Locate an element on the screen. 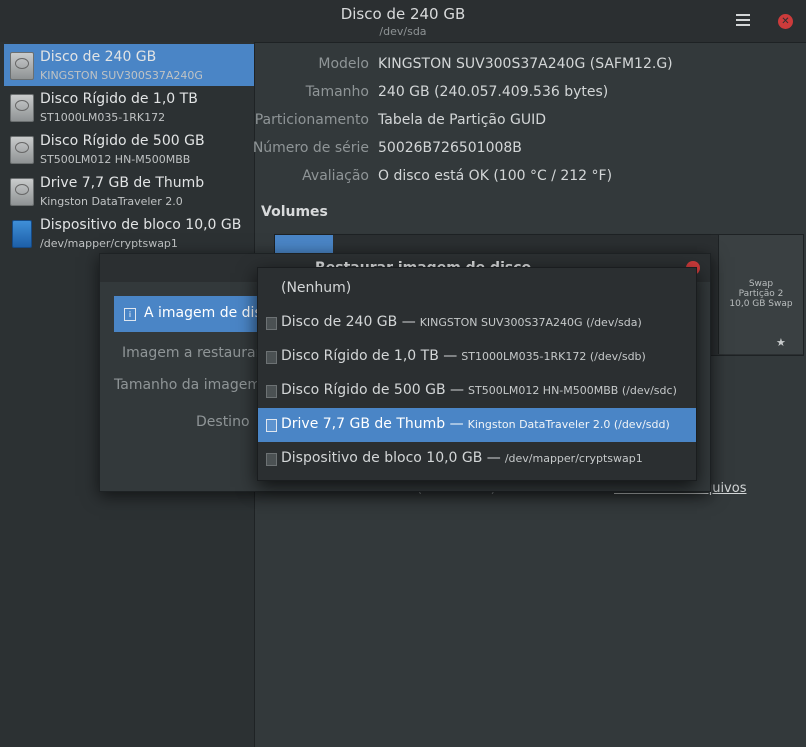 This screenshot has width=806, height=747. option-detail: KINGSTON SUV300S37A240G (/dev/sda) is located at coordinates (530, 322).